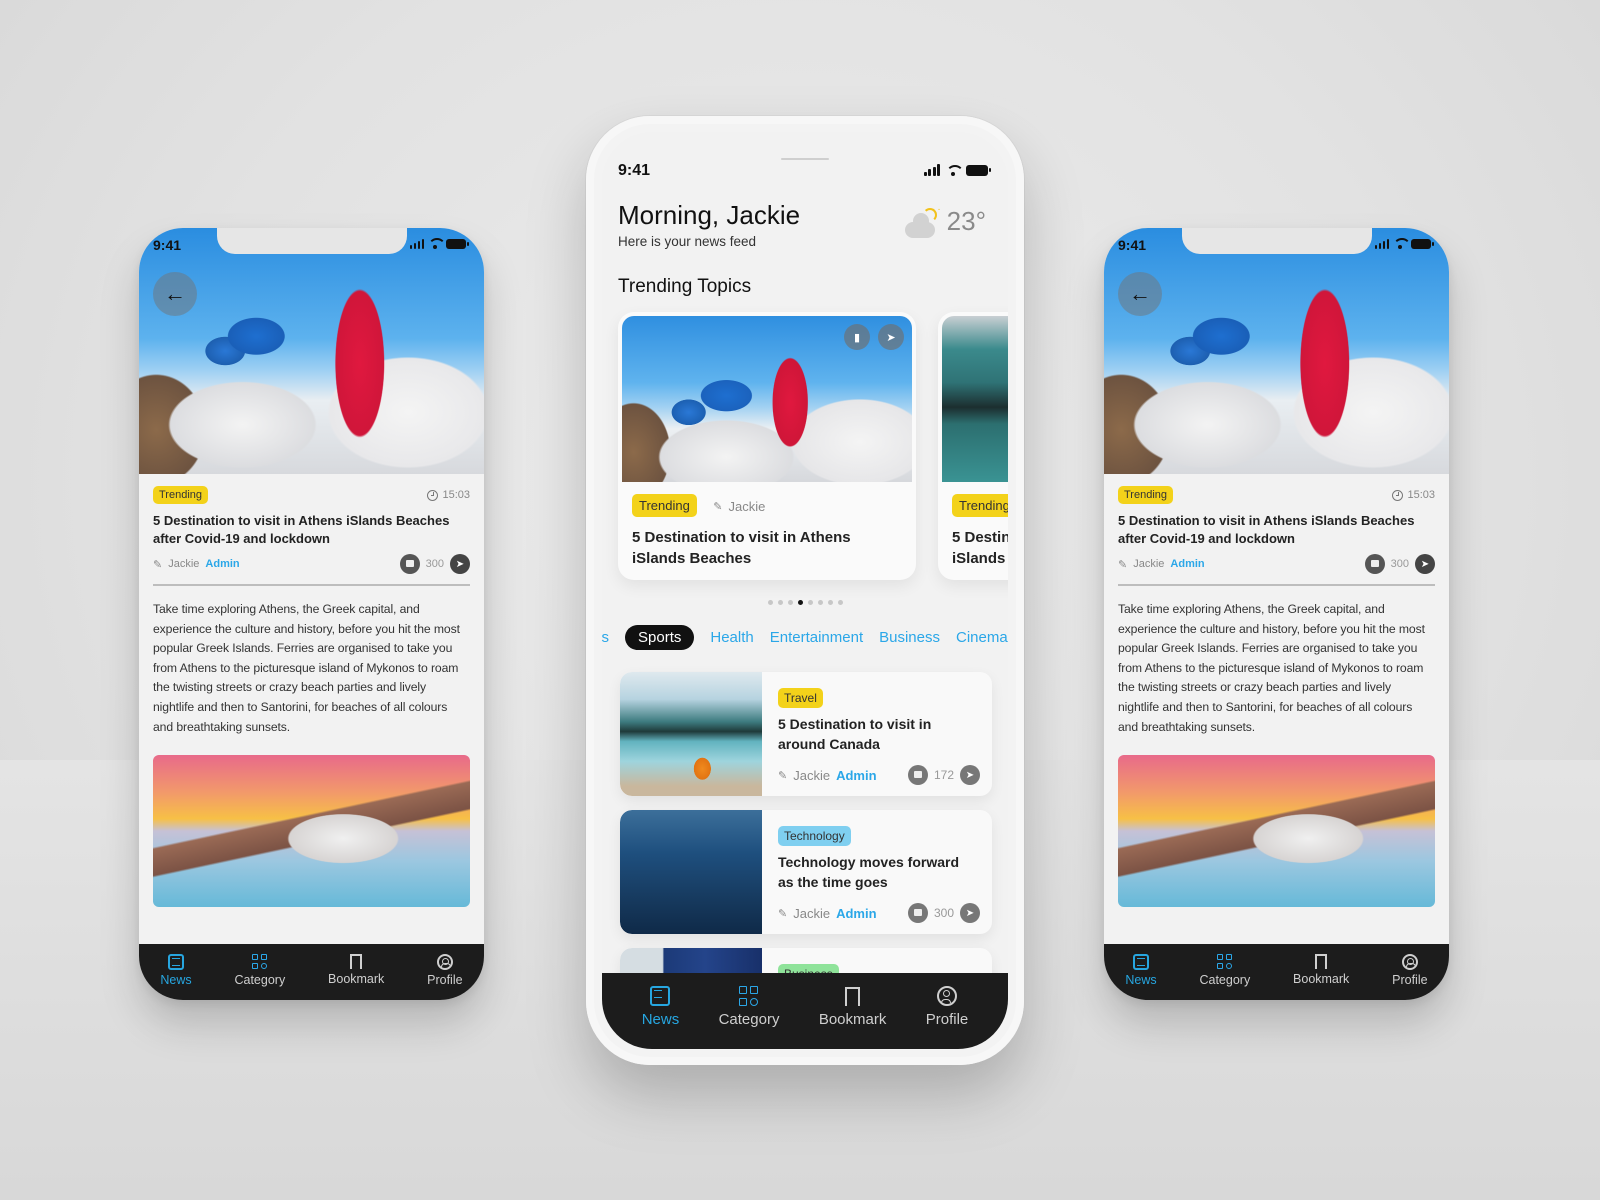 The width and height of the screenshot is (1600, 1200). Describe the element at coordinates (982, 637) in the screenshot. I see `category-tab-cinema: Cinema` at that location.